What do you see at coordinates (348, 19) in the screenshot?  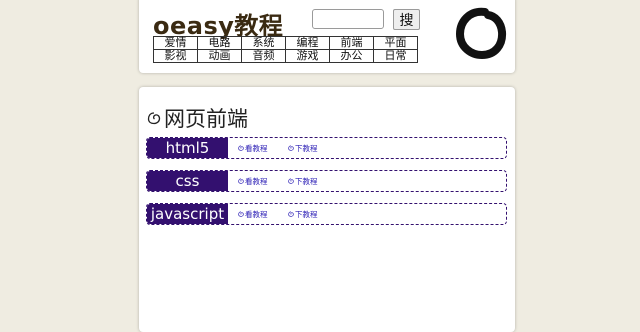 I see `search-input` at bounding box center [348, 19].